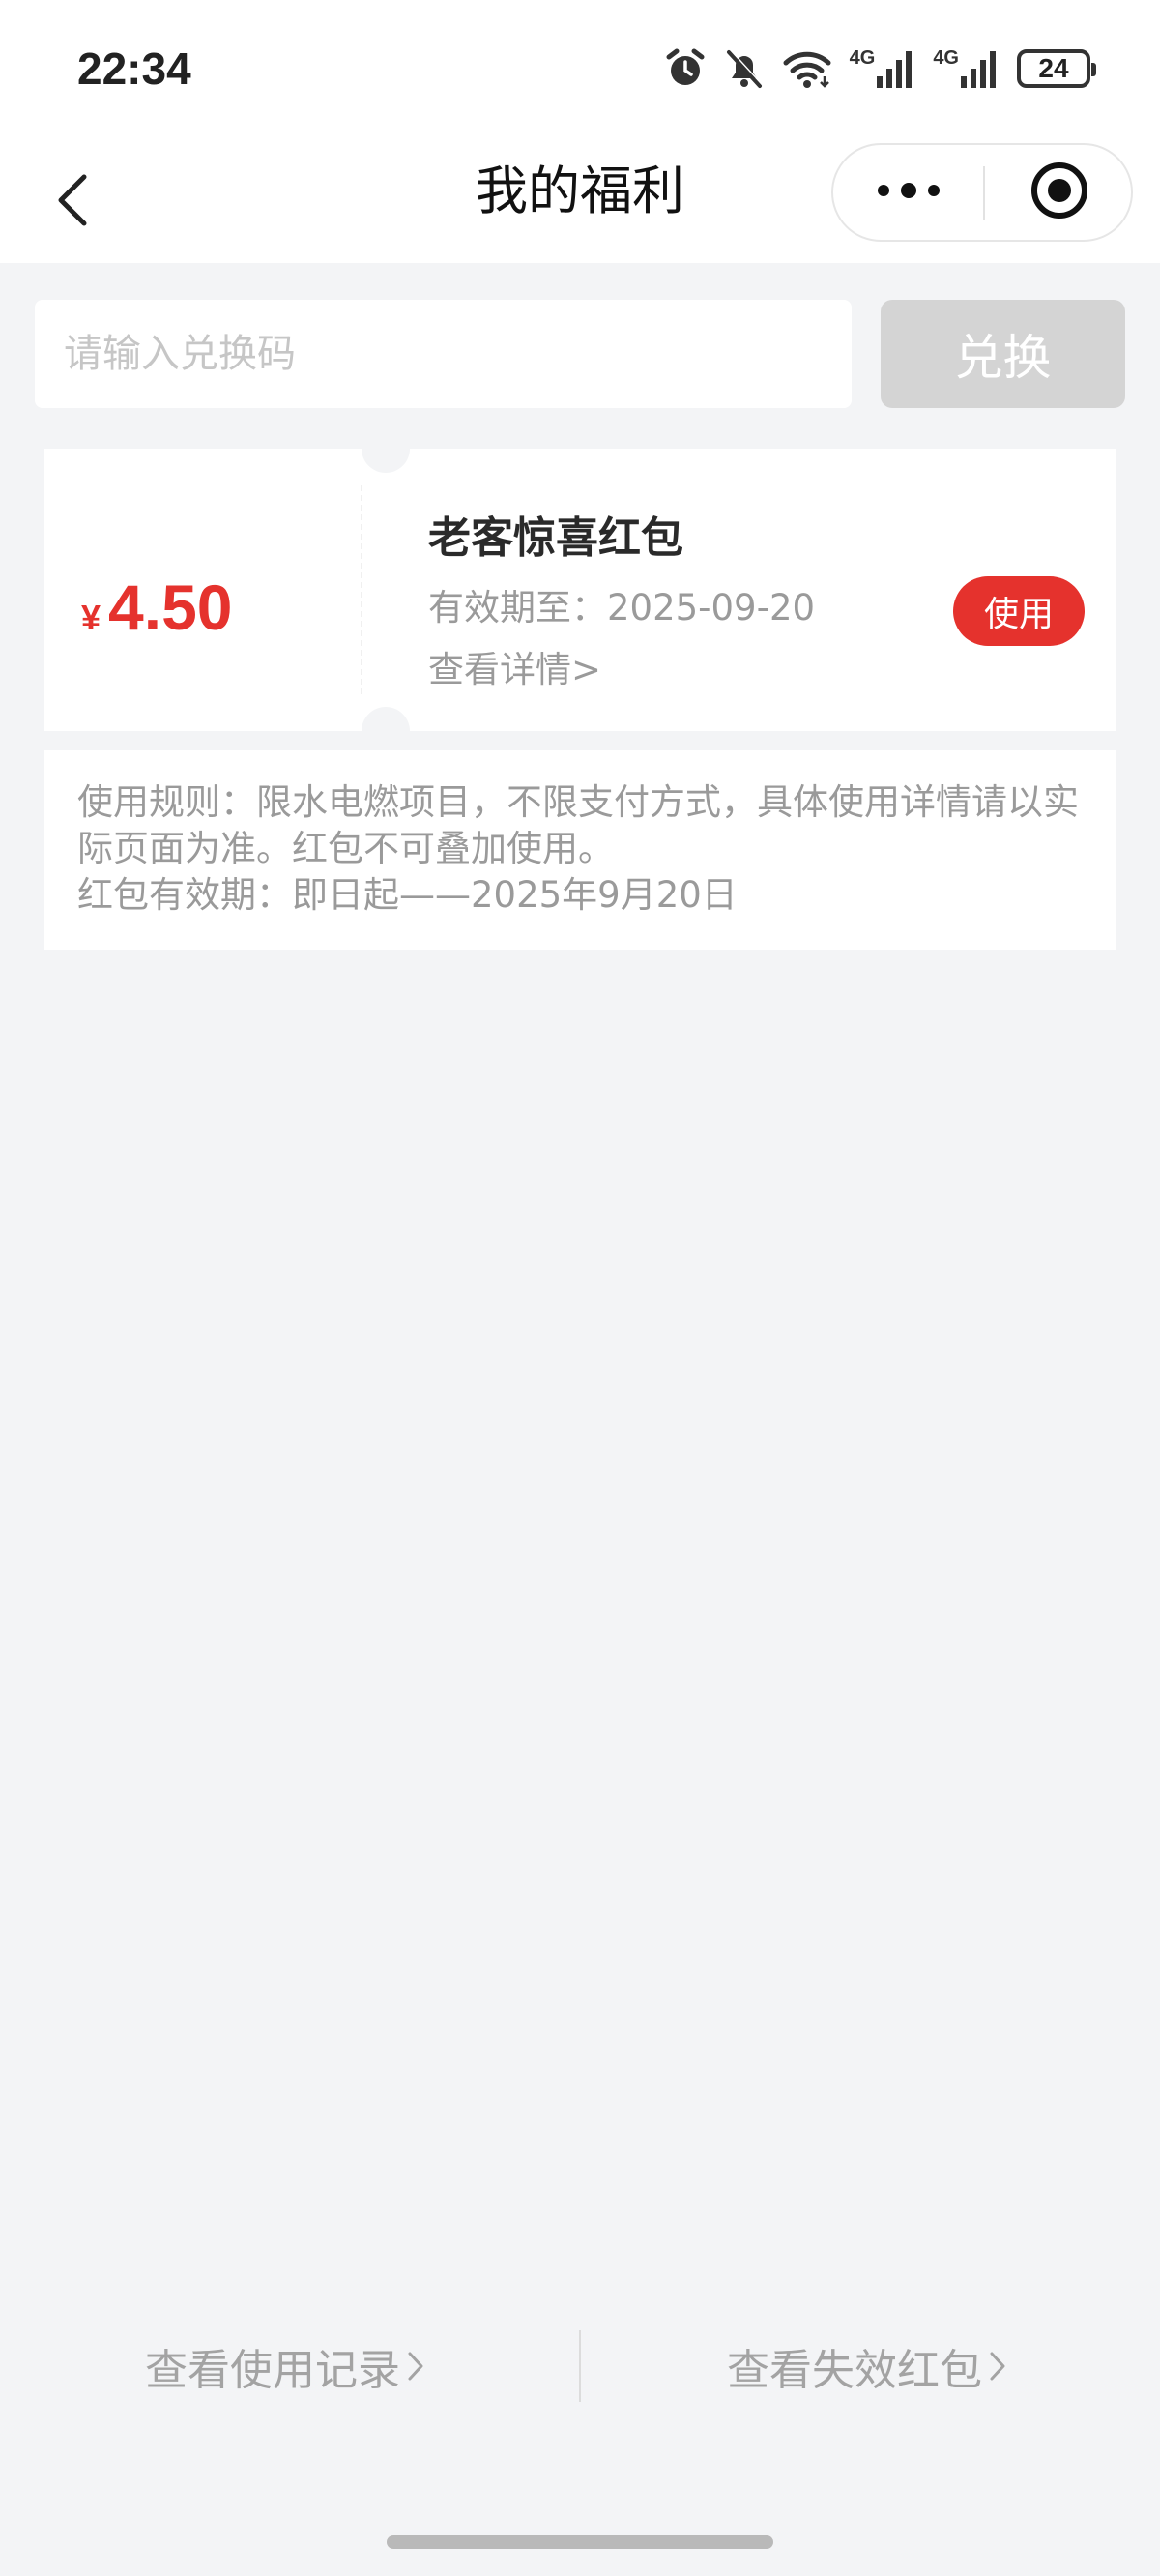  I want to click on view-details-link: 查看详情>, so click(515, 666).